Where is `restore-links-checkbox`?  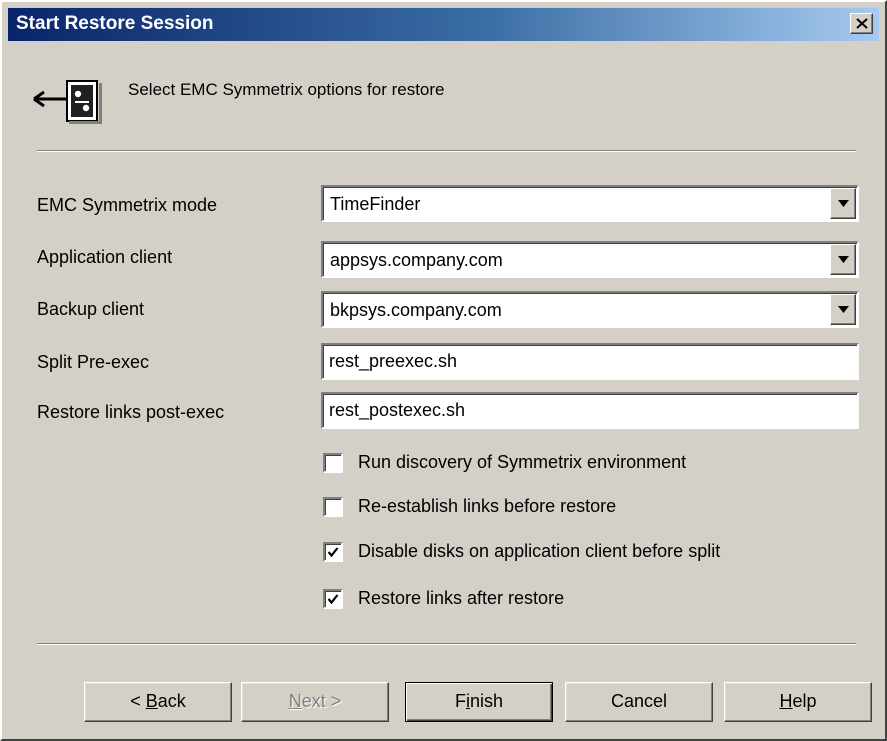
restore-links-checkbox is located at coordinates (333, 599).